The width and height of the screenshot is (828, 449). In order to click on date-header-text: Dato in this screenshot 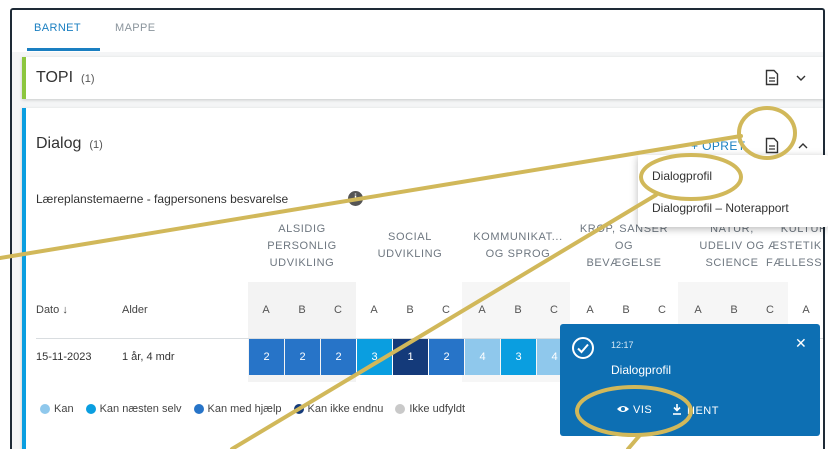, I will do `click(48, 310)`.